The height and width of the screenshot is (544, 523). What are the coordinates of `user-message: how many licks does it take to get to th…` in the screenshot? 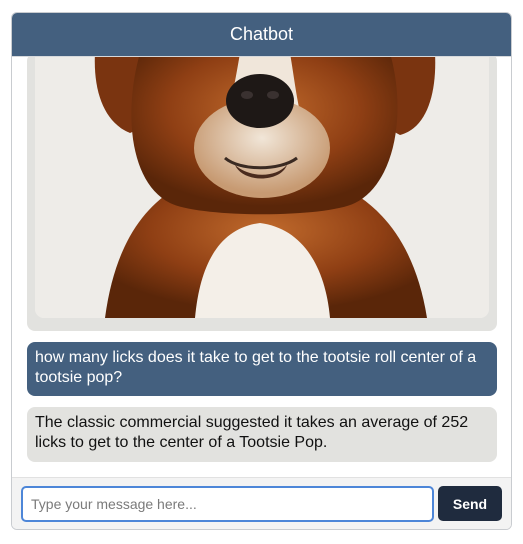 It's located at (262, 369).